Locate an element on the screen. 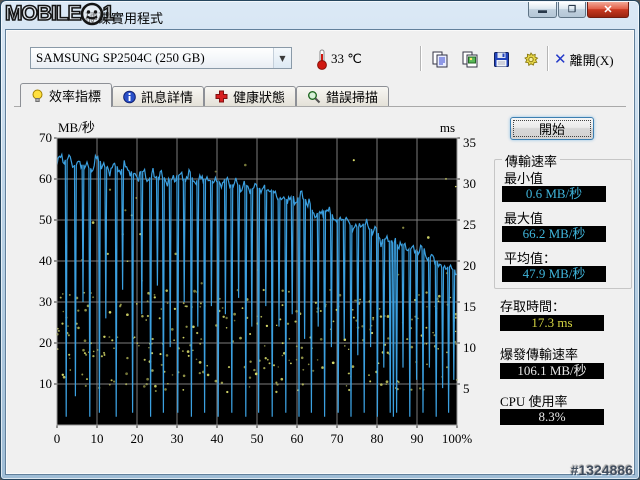 The image size is (640, 480). burst-rate-label: 爆發傳輸速率 is located at coordinates (539, 354).